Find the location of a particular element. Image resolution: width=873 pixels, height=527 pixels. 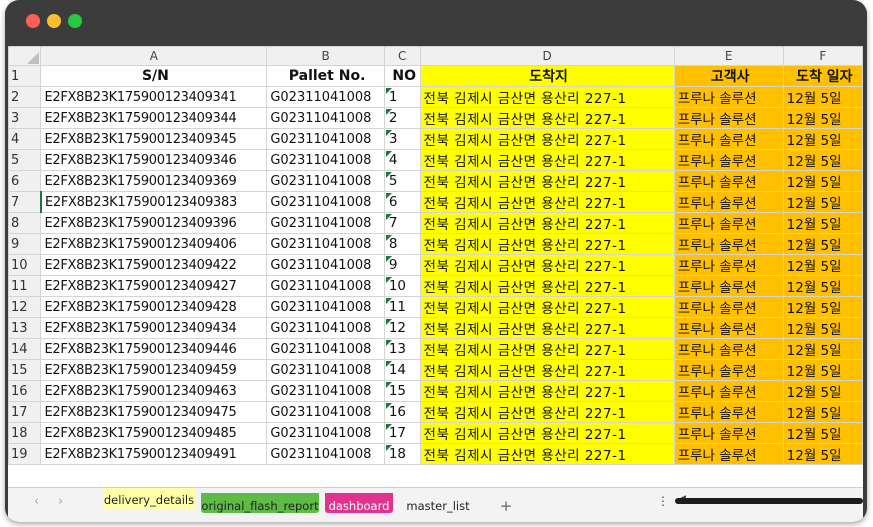

cell-no: 18 is located at coordinates (402, 454).